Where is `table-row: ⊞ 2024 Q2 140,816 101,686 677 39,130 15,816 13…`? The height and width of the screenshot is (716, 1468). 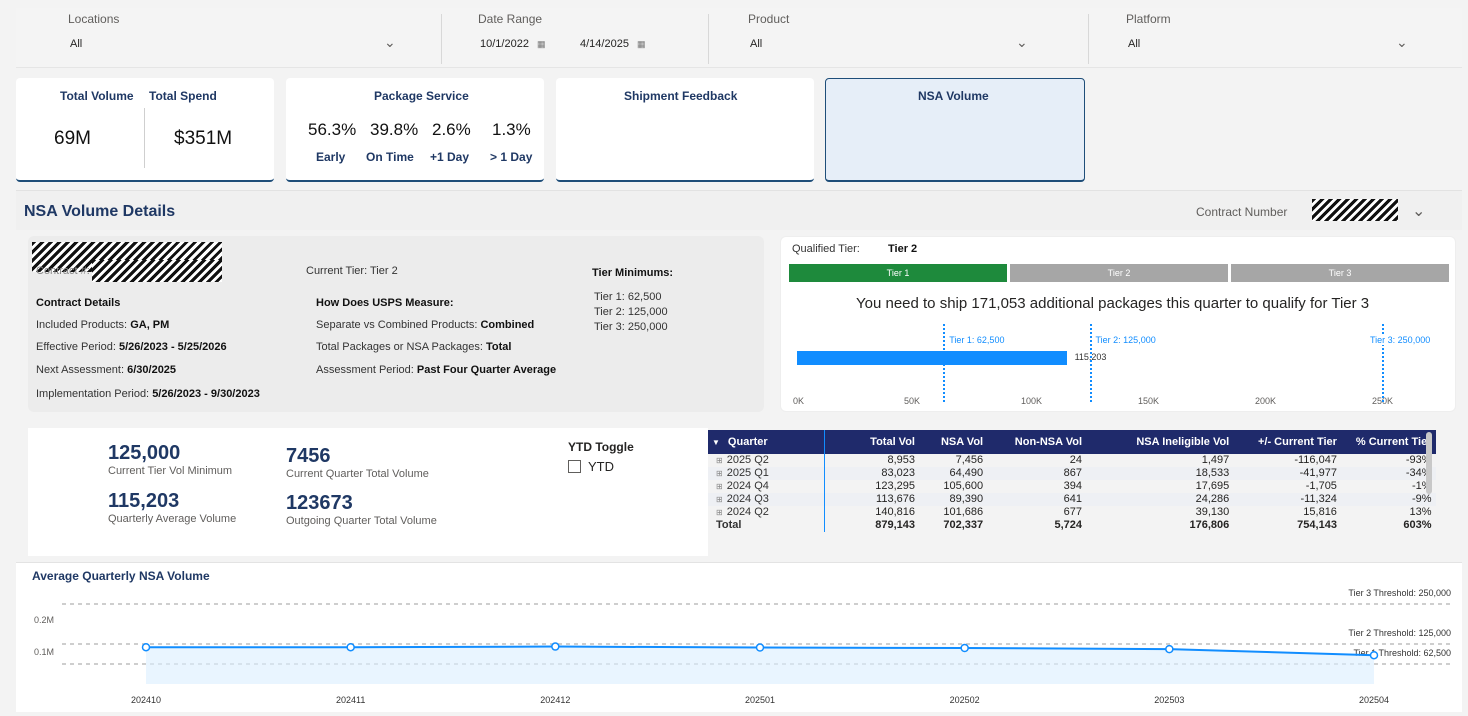 table-row: ⊞ 2024 Q2 140,816 101,686 677 39,130 15,816 13… is located at coordinates (1072, 512).